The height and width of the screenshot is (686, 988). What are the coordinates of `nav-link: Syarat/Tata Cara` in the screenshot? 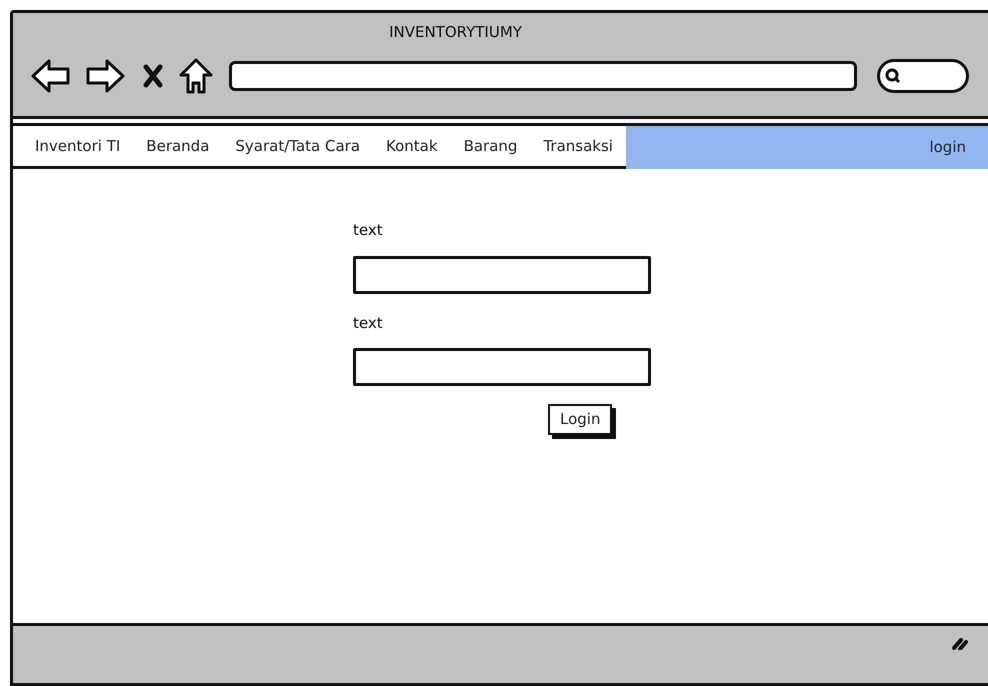 It's located at (298, 146).